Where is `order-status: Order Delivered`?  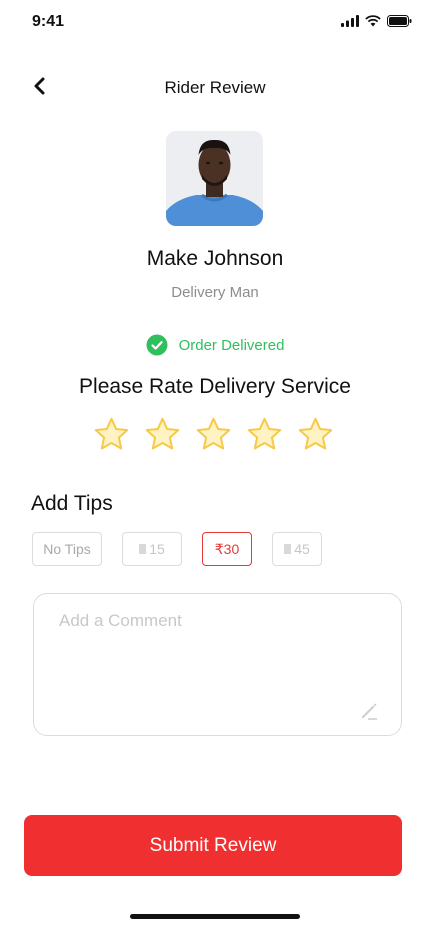
order-status: Order Delivered is located at coordinates (215, 345).